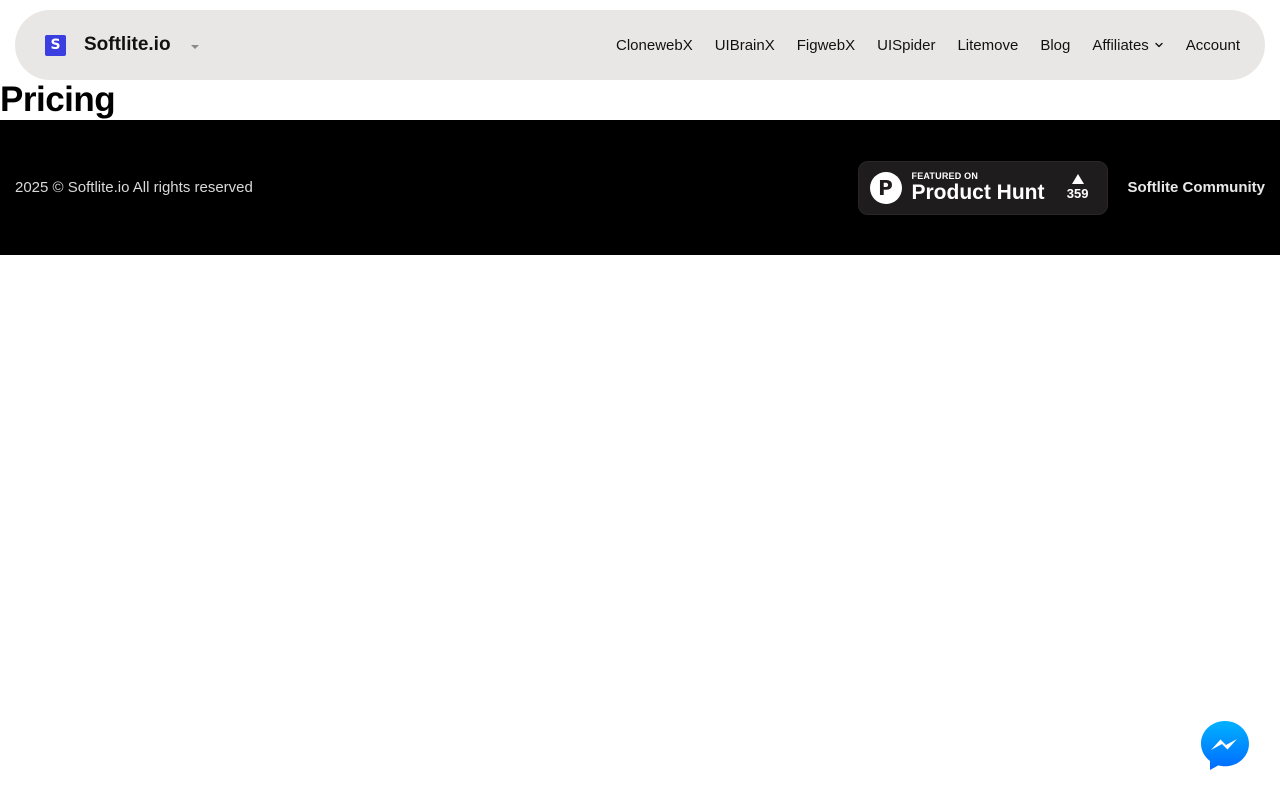  Describe the element at coordinates (1077, 193) in the screenshot. I see `ph-vote-count: 359` at that location.